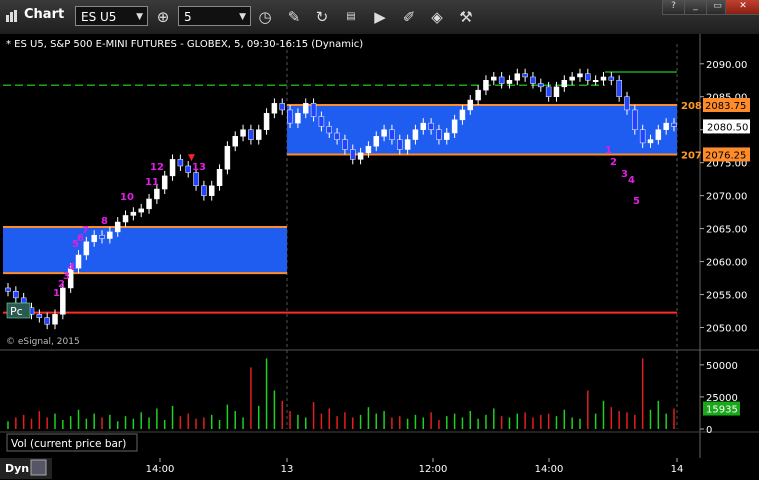  What do you see at coordinates (722, 410) in the screenshot?
I see `volume-value-label: 15935` at bounding box center [722, 410].